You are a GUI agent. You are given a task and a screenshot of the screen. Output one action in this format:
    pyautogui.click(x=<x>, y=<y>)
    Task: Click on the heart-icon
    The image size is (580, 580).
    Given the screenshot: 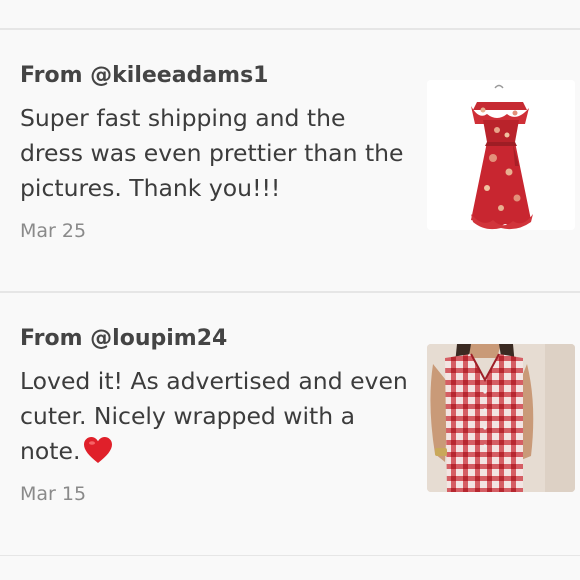 What is the action you would take?
    pyautogui.click(x=98, y=455)
    